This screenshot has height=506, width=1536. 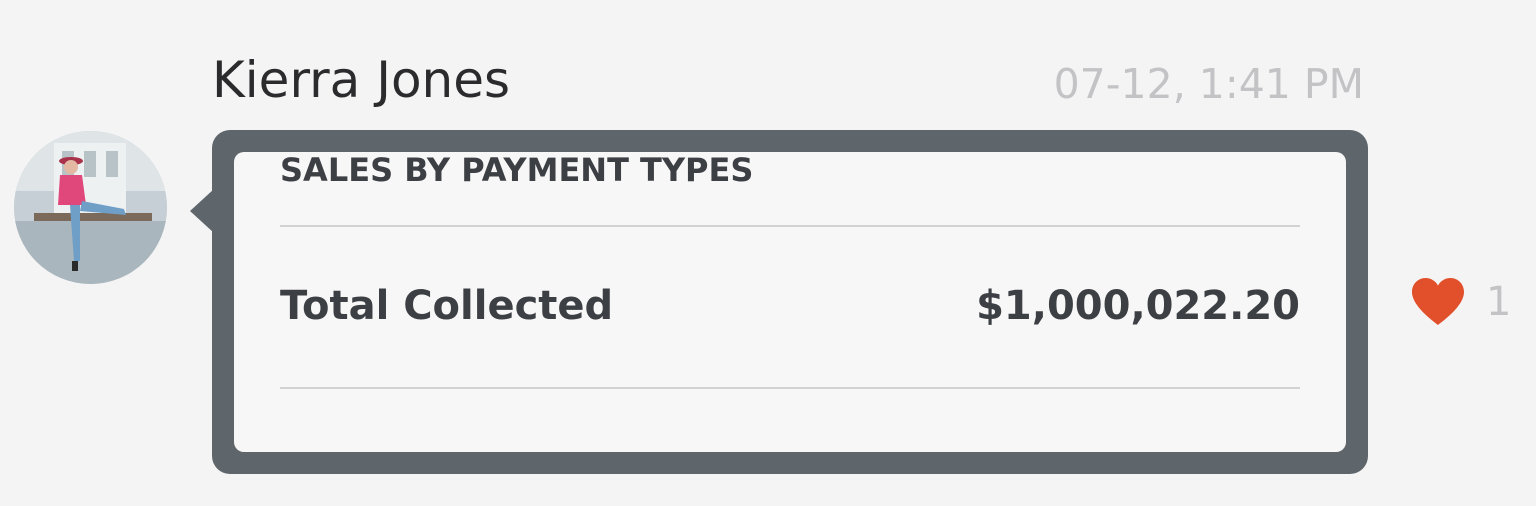 What do you see at coordinates (202, 211) in the screenshot?
I see `bubble-tail` at bounding box center [202, 211].